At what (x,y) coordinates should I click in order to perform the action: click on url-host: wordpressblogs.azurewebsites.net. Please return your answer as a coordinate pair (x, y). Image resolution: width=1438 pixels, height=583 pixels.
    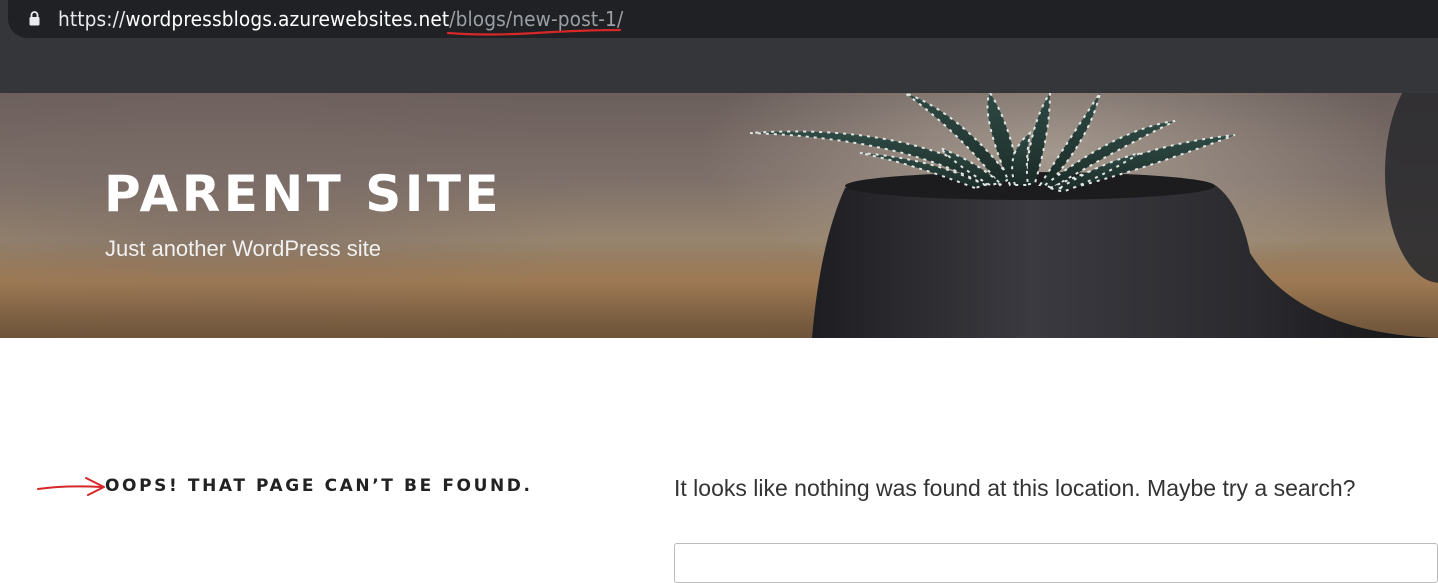
    Looking at the image, I should click on (287, 19).